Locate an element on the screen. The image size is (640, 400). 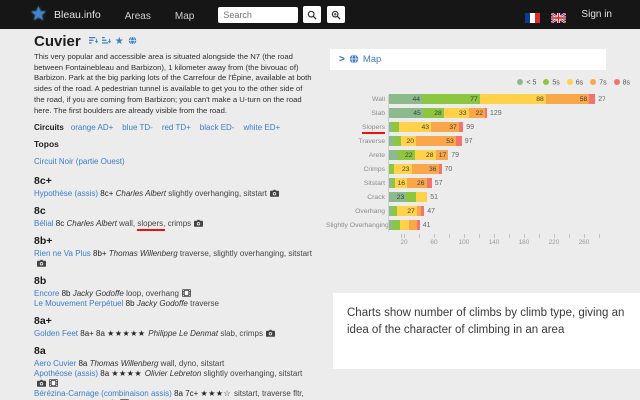
nav-link-areas: Areas is located at coordinates (138, 16).